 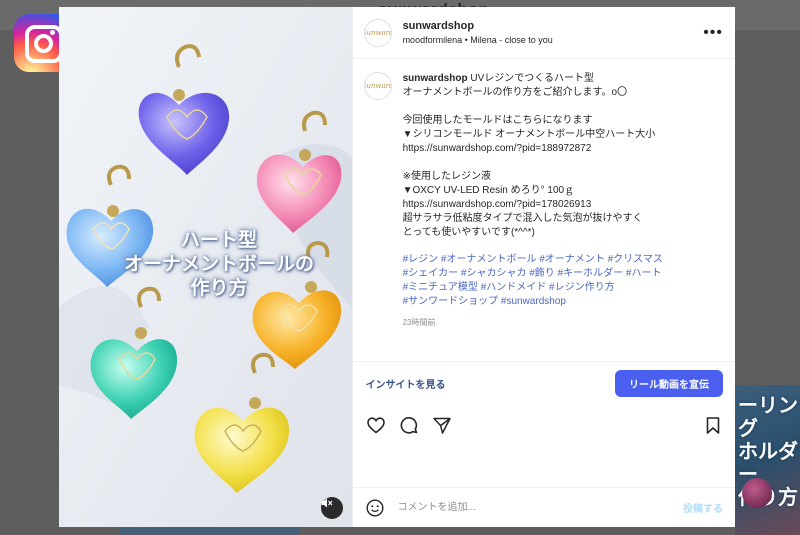 What do you see at coordinates (544, 425) in the screenshot?
I see `action-bar` at bounding box center [544, 425].